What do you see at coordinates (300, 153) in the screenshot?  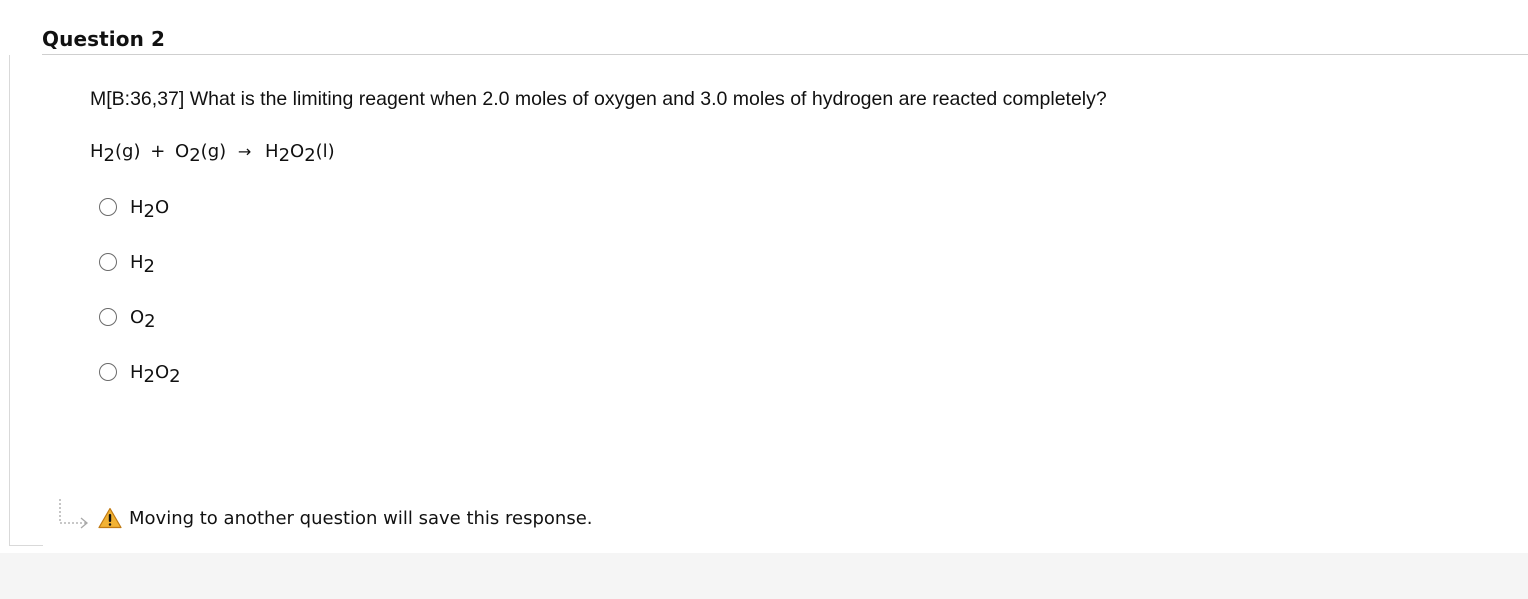 I see `product-peroxide: H2O2(l)` at bounding box center [300, 153].